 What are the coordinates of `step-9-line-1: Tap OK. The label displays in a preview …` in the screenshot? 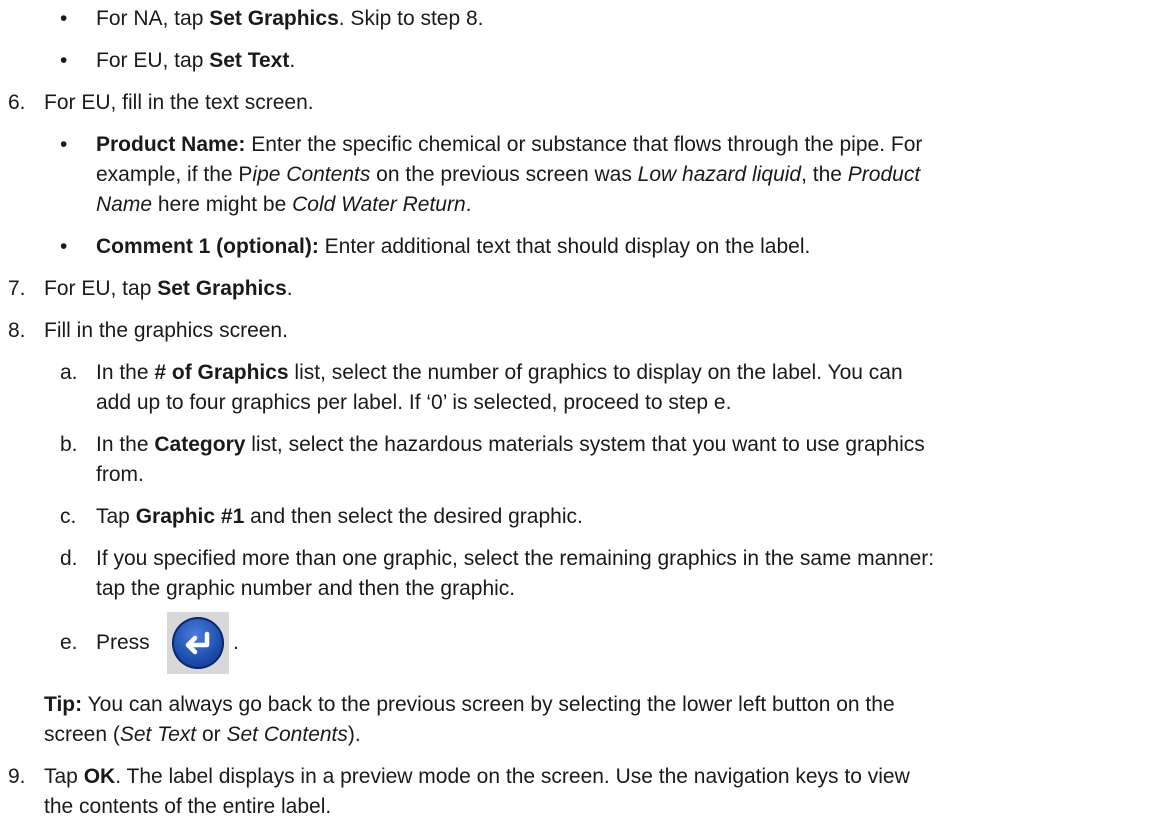 It's located at (477, 776).